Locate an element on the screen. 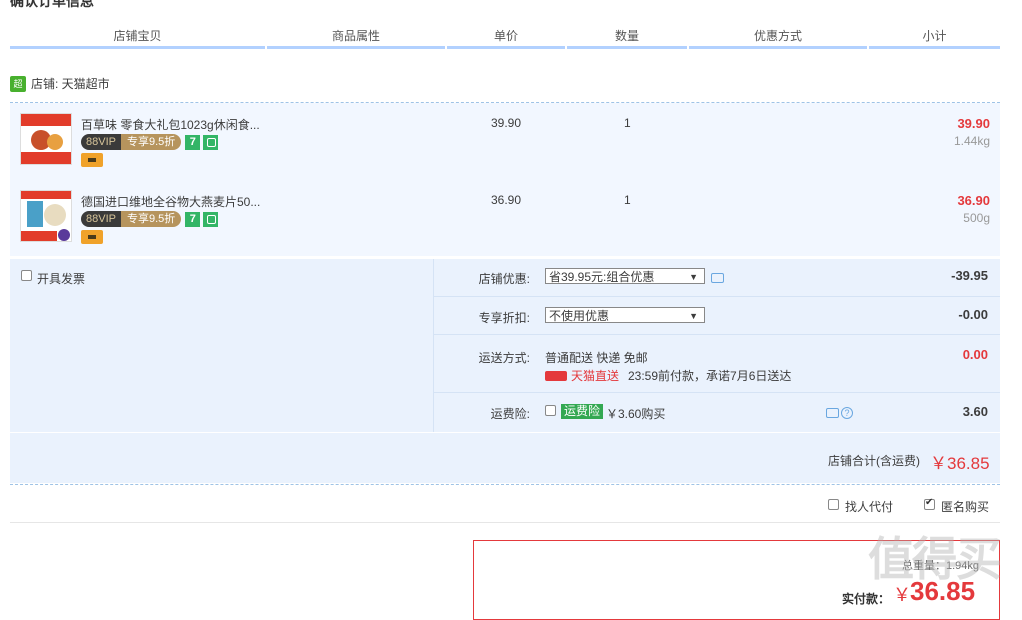  delivery-label: 运送方式: is located at coordinates (504, 358).